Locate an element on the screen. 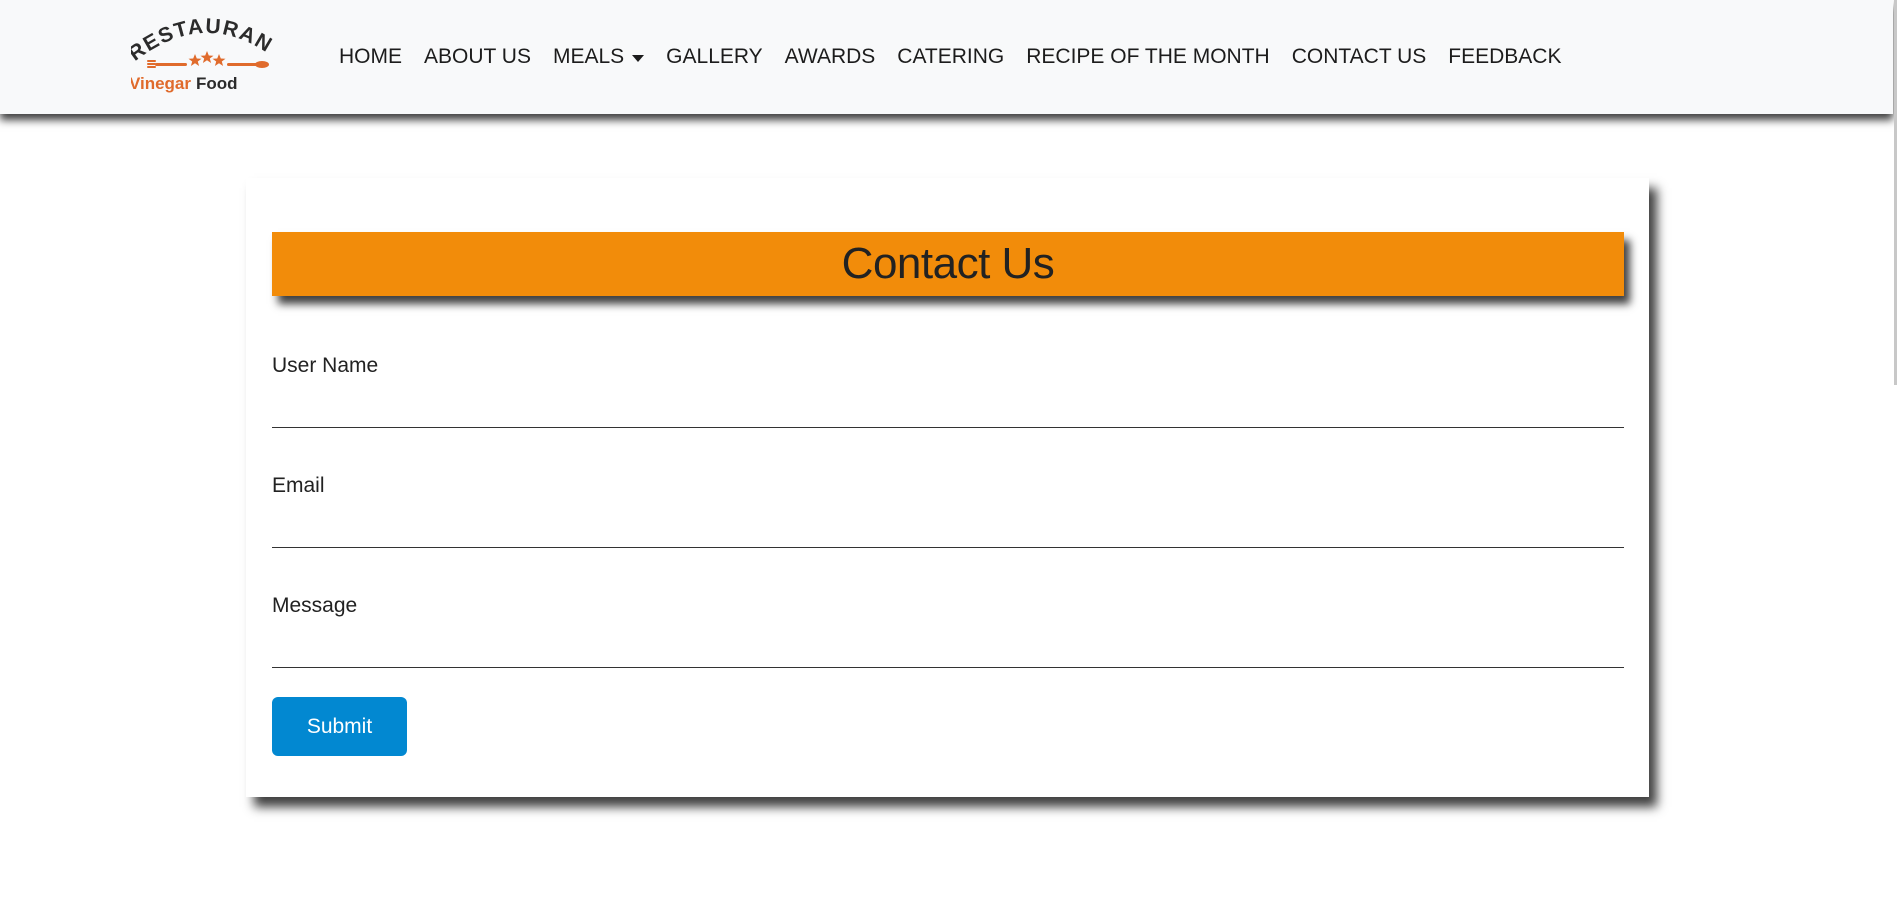 Image resolution: width=1897 pixels, height=900 pixels. logo-brand-secondary: Food is located at coordinates (217, 83).